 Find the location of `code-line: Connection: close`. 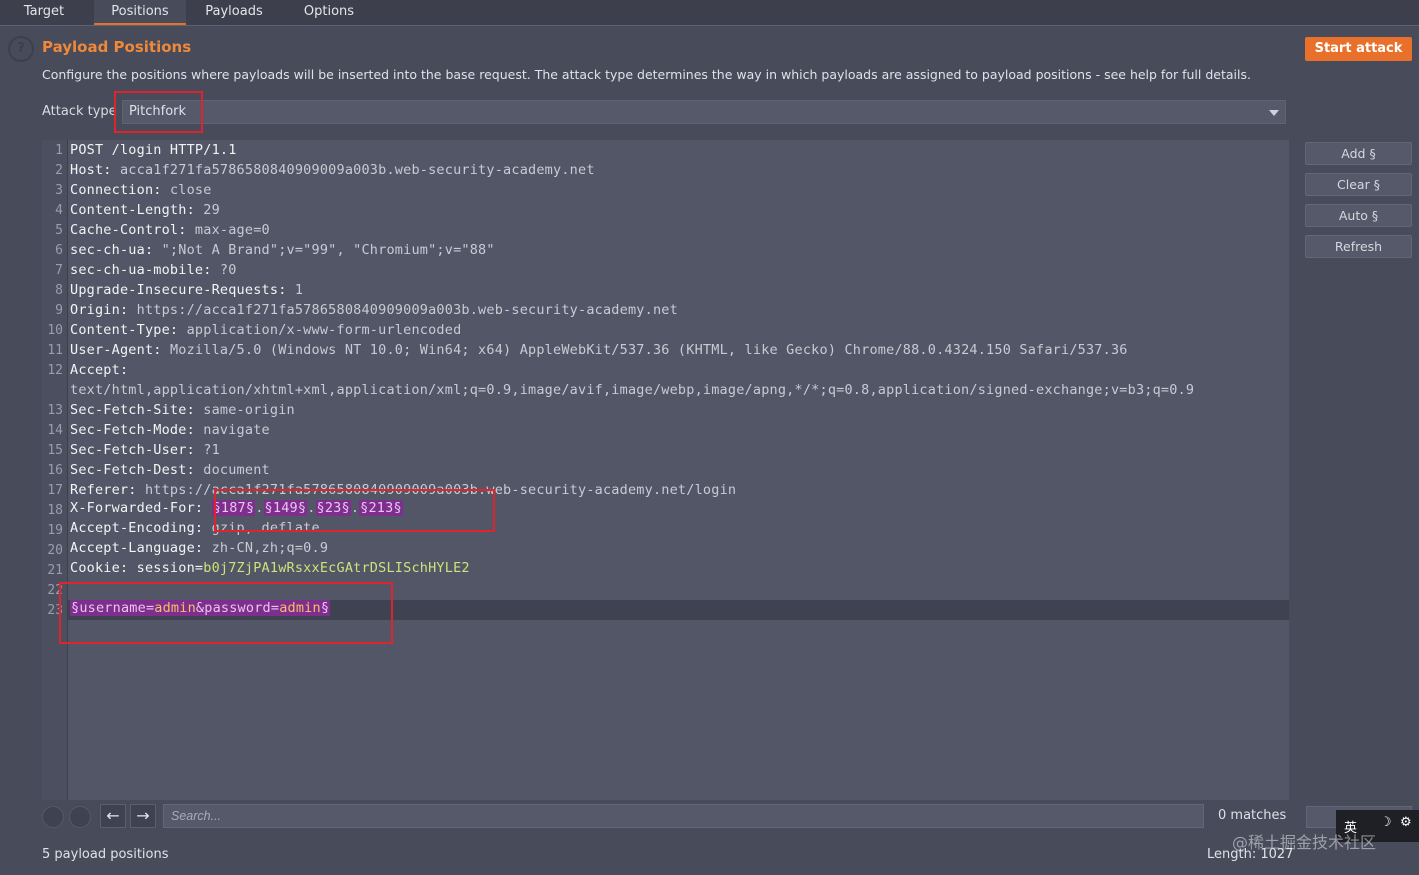

code-line: Connection: close is located at coordinates (141, 190).